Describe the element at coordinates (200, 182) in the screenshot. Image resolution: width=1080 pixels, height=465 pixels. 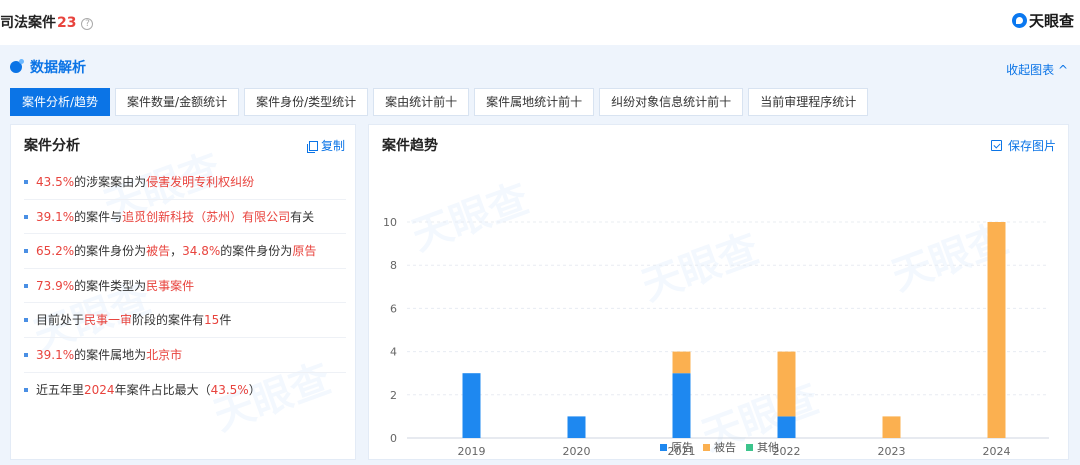
I see `highlight-text: 侵害发明专利权纠纷` at that location.